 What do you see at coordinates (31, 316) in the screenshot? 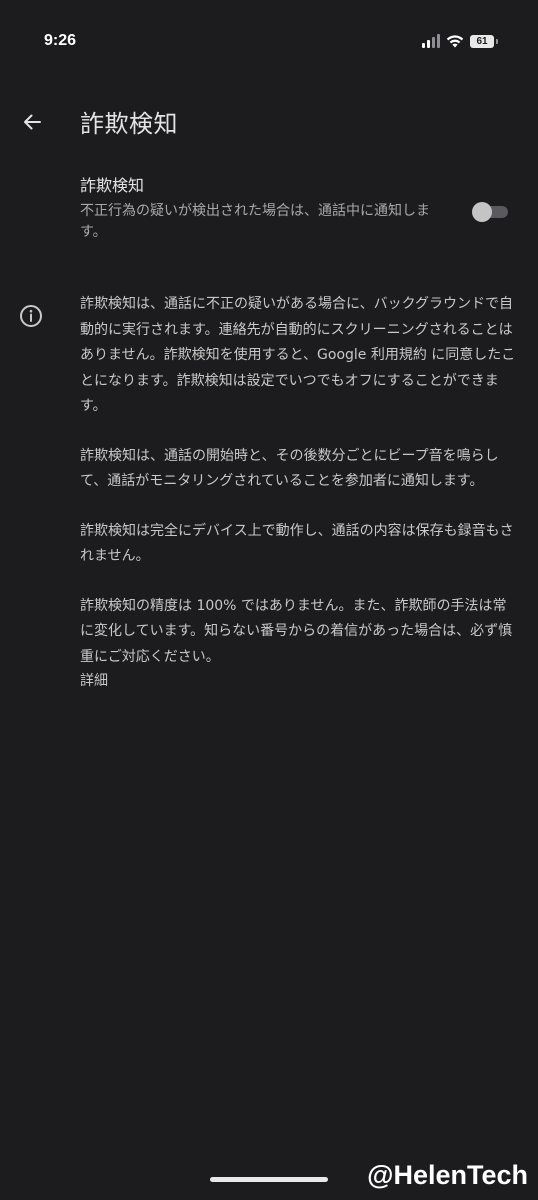
I see `info-icon` at bounding box center [31, 316].